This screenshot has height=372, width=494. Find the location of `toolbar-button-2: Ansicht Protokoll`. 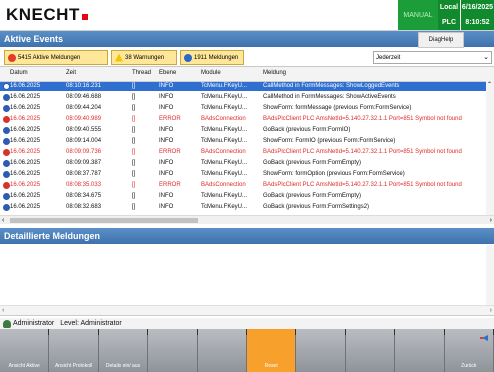

toolbar-button-2: Ansicht Protokoll is located at coordinates (74, 350).